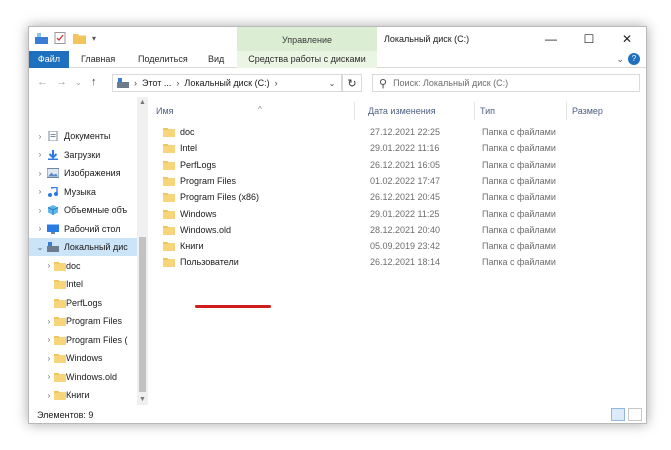 The height and width of the screenshot is (450, 671). What do you see at coordinates (83, 266) in the screenshot?
I see `nav-tree-item: › doc` at bounding box center [83, 266].